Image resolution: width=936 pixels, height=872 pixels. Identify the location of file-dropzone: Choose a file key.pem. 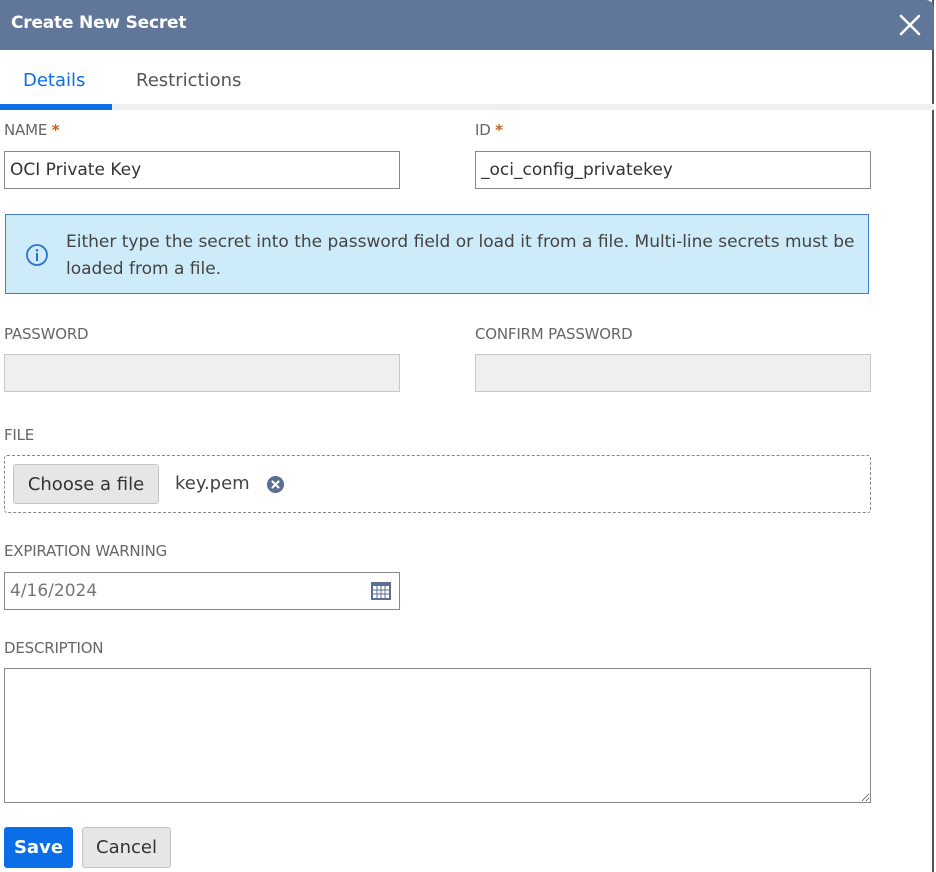
(437, 484).